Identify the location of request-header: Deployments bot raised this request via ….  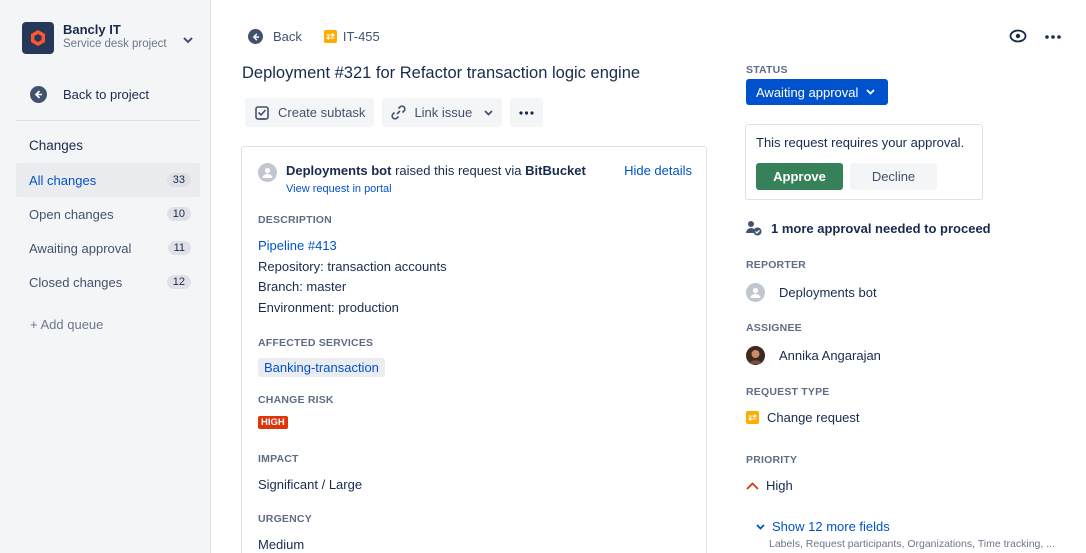
(475, 180).